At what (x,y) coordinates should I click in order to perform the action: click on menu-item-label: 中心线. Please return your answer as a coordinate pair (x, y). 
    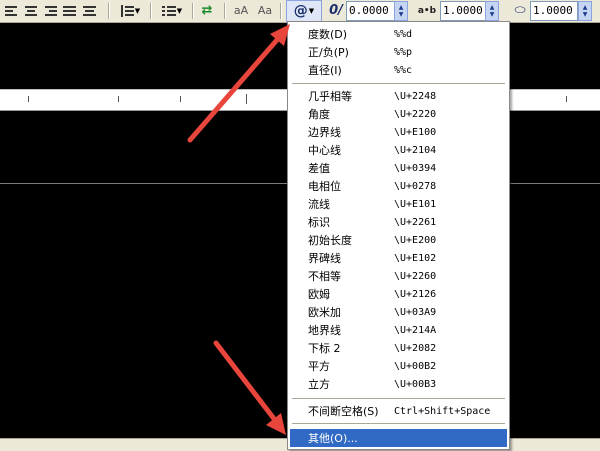
    Looking at the image, I should click on (324, 150).